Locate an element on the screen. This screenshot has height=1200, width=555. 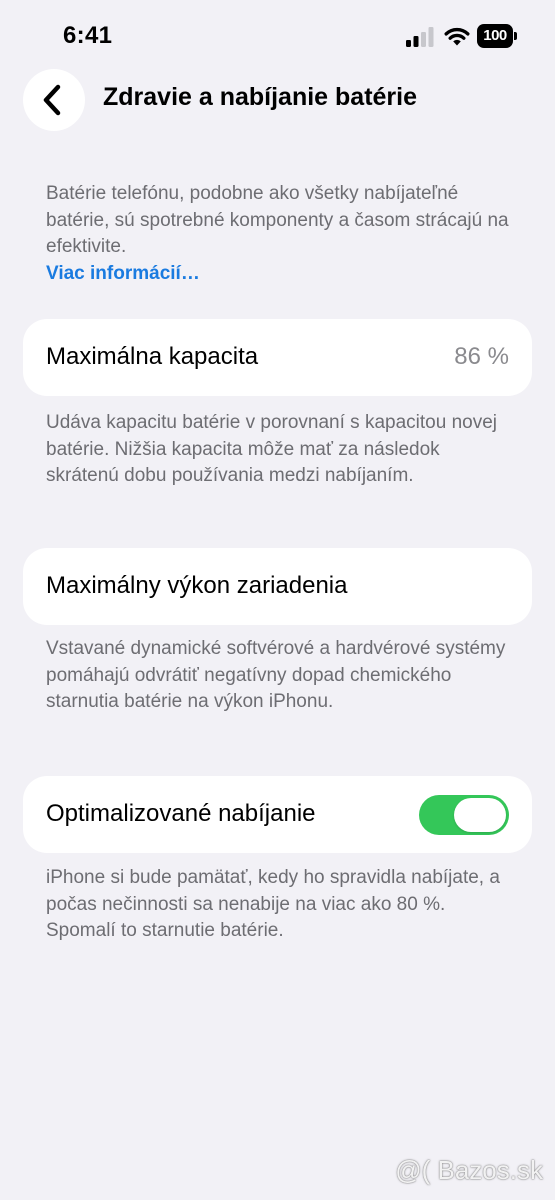
back-button is located at coordinates (54, 100).